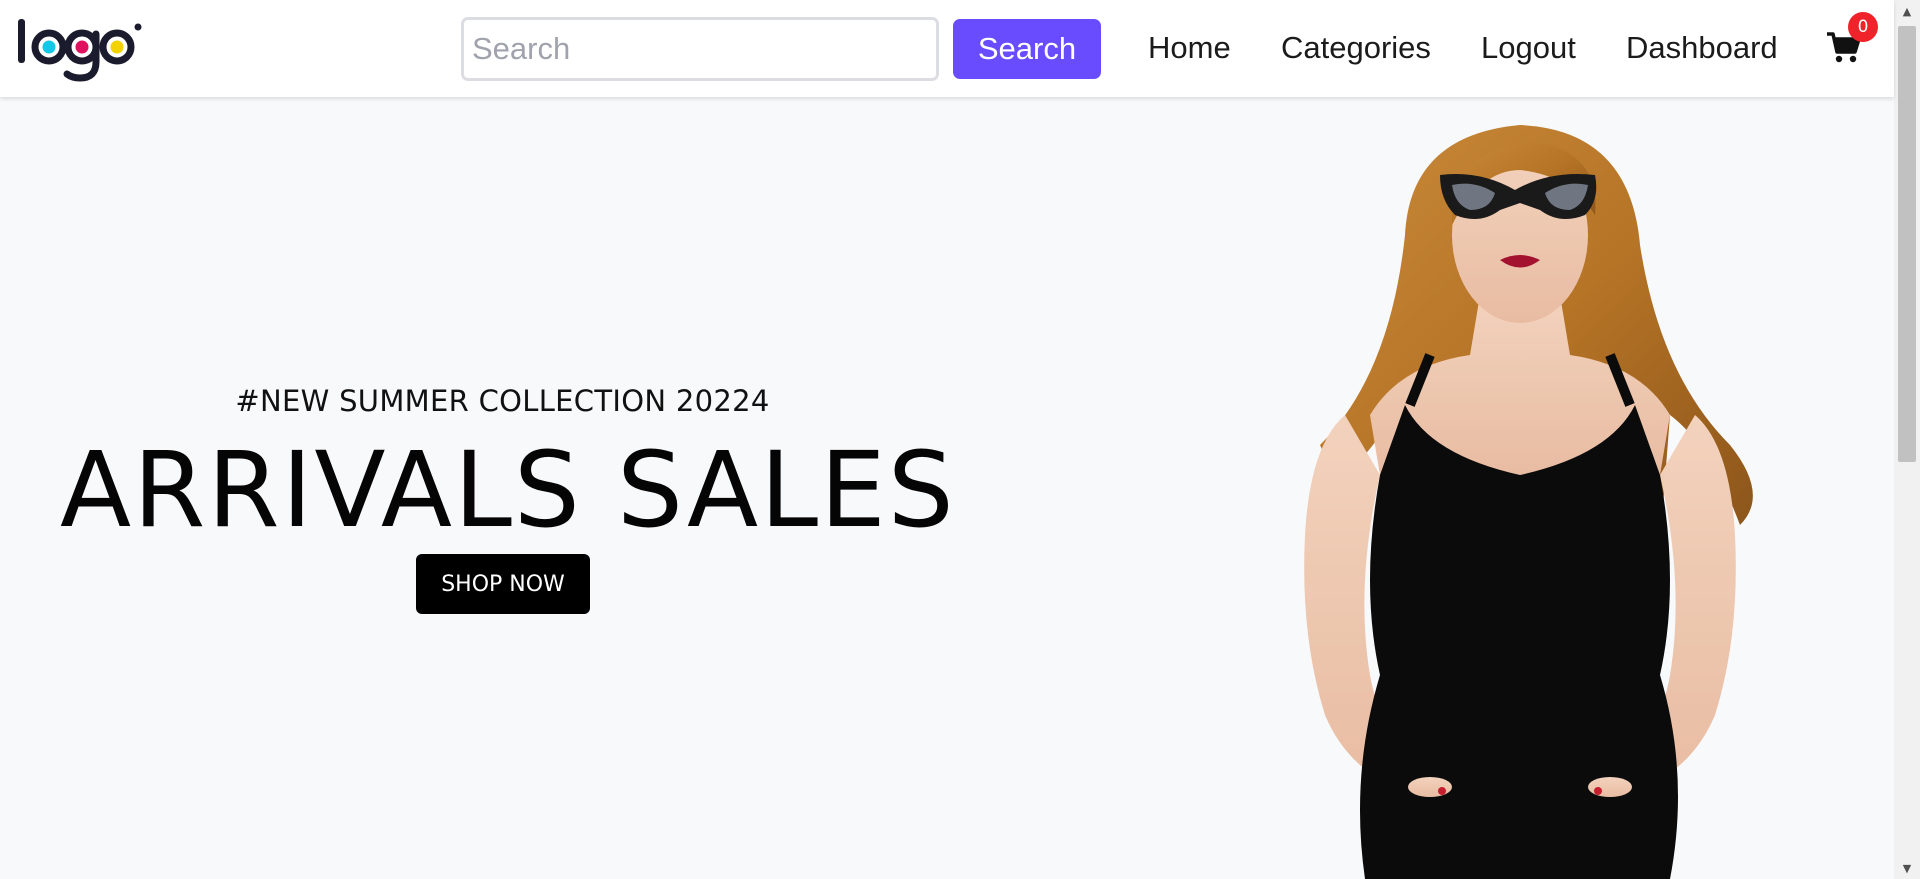  What do you see at coordinates (700, 49) in the screenshot?
I see `search-input` at bounding box center [700, 49].